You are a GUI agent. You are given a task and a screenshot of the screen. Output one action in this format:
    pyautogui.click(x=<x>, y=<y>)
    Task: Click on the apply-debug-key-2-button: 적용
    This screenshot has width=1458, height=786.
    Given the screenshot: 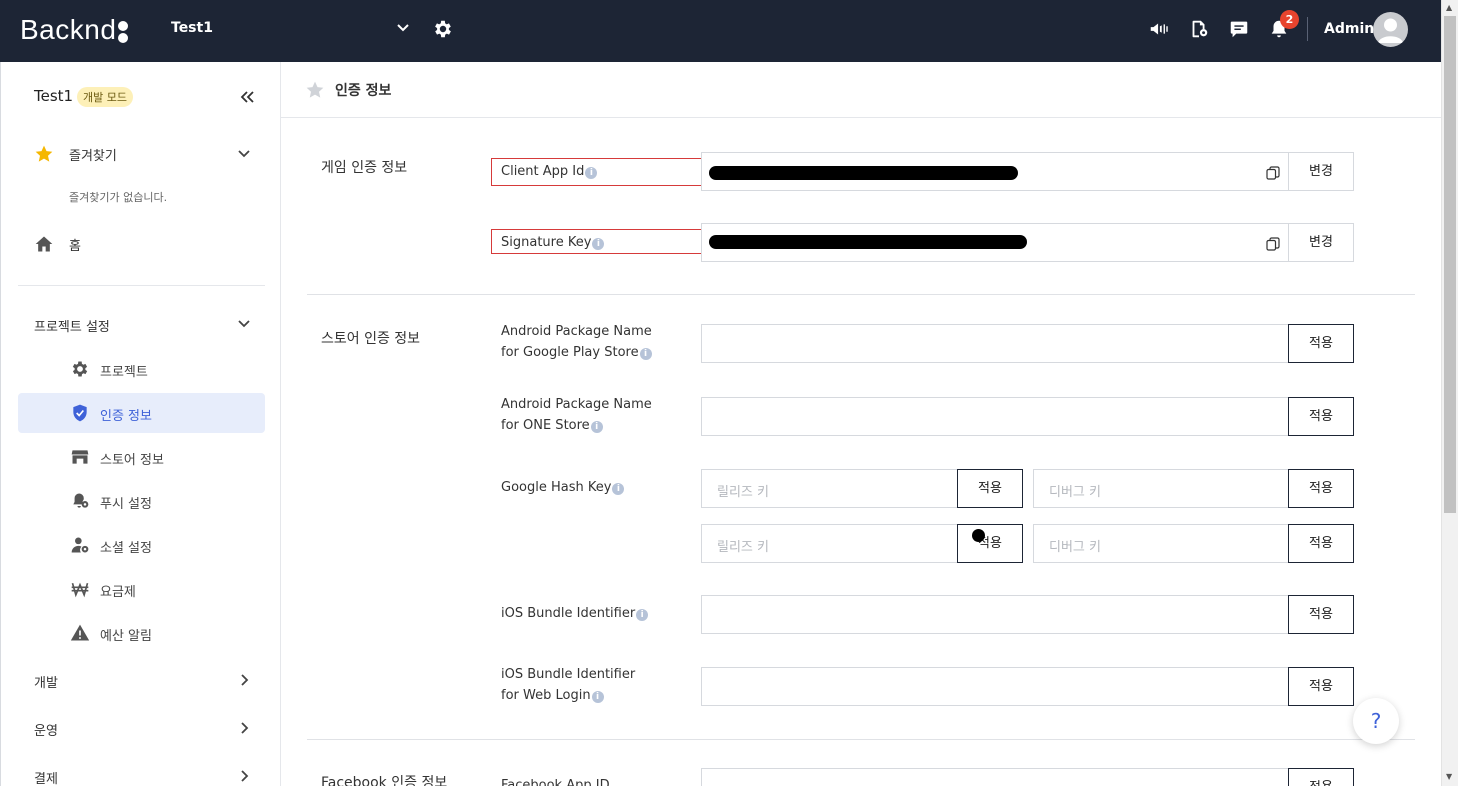 What is the action you would take?
    pyautogui.click(x=1321, y=543)
    